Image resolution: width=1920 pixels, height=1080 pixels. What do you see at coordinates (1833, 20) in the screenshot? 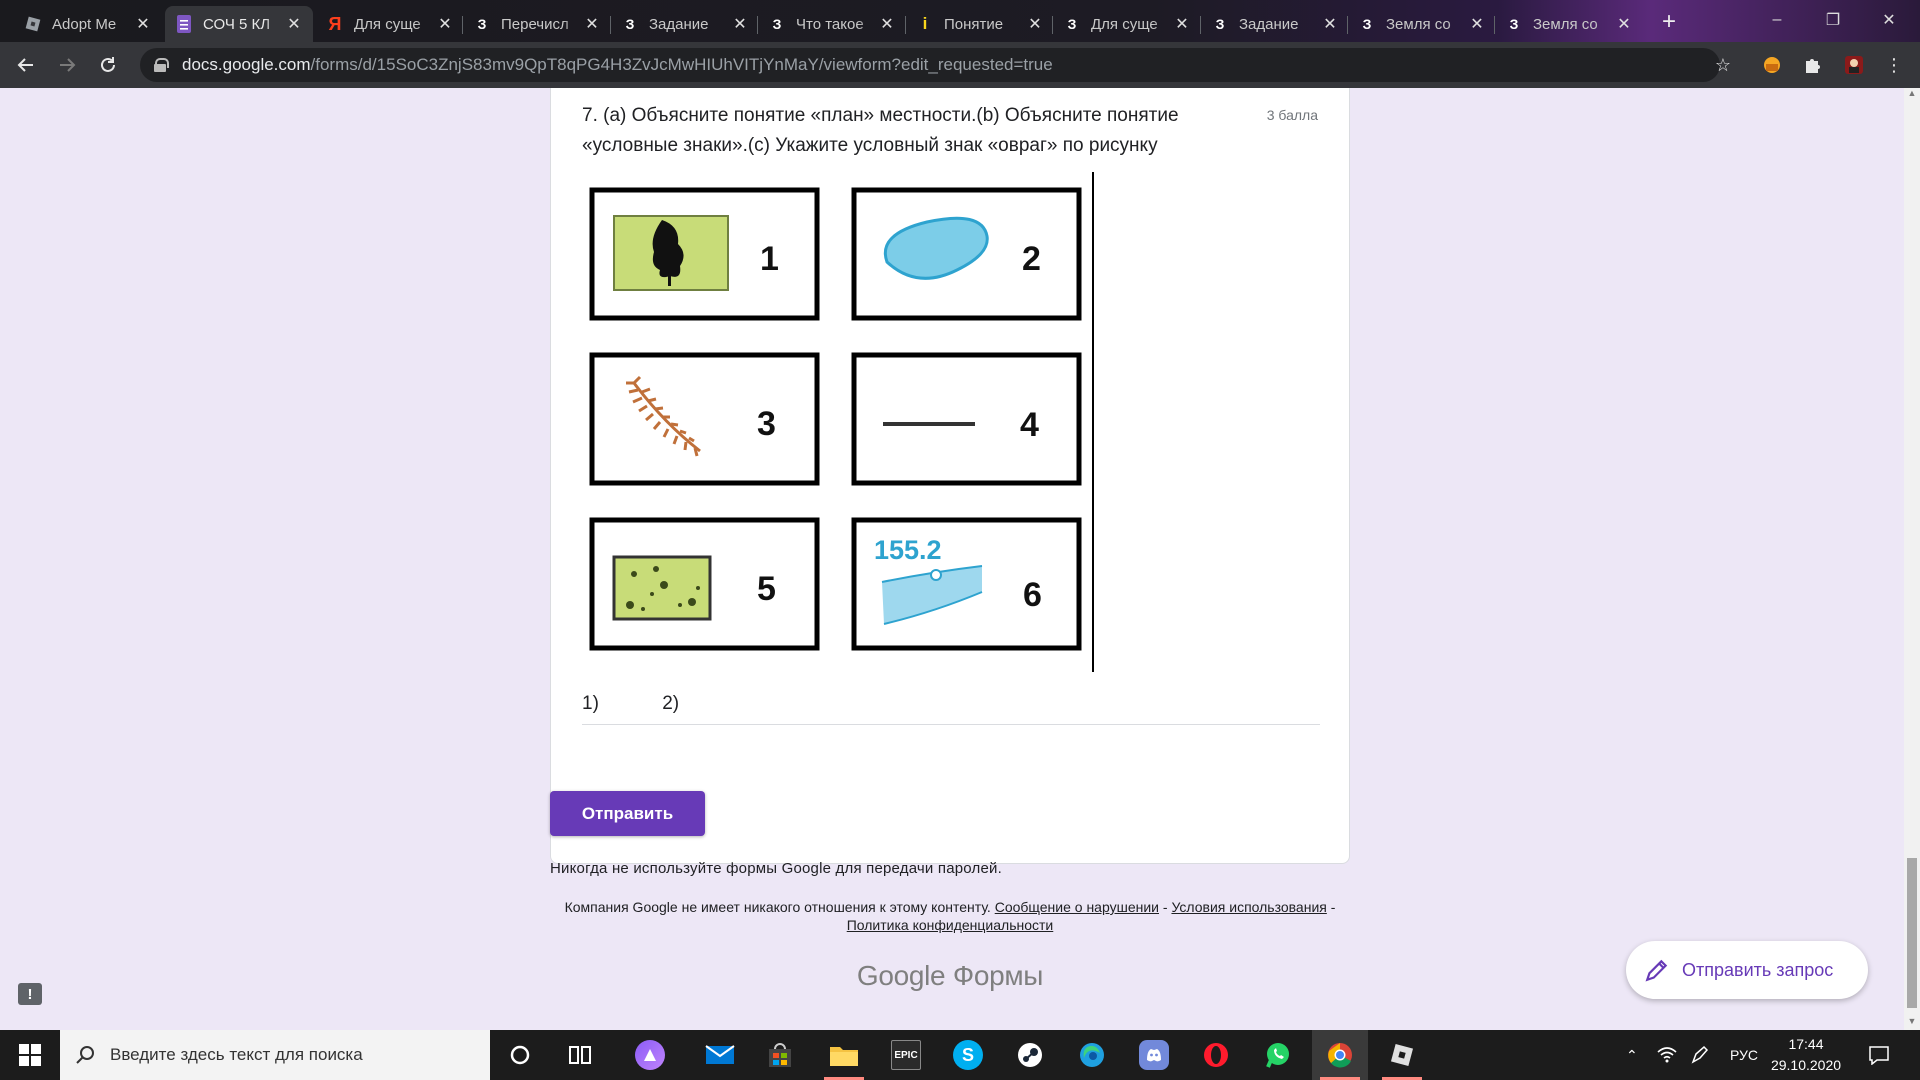
I see `restore-button: ❐` at bounding box center [1833, 20].